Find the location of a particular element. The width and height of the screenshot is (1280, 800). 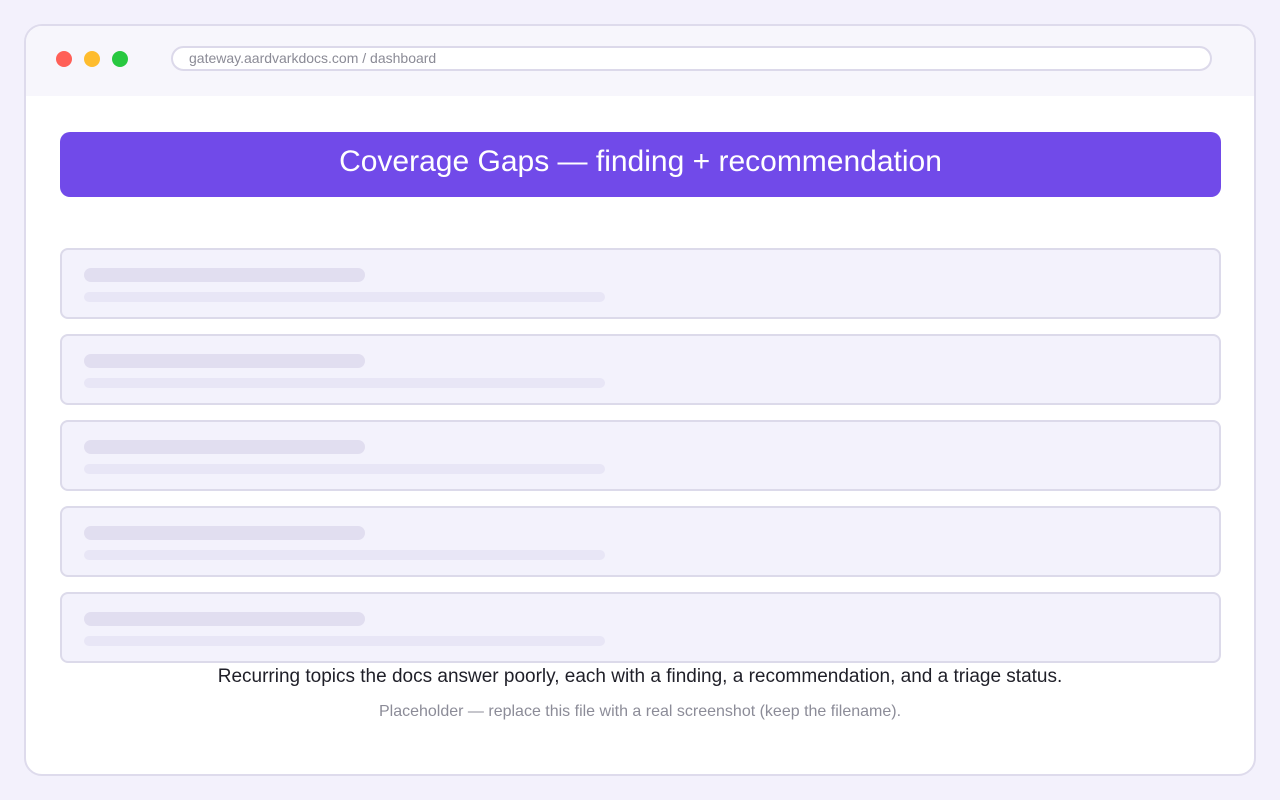

maximize-window-icon is located at coordinates (120, 59).